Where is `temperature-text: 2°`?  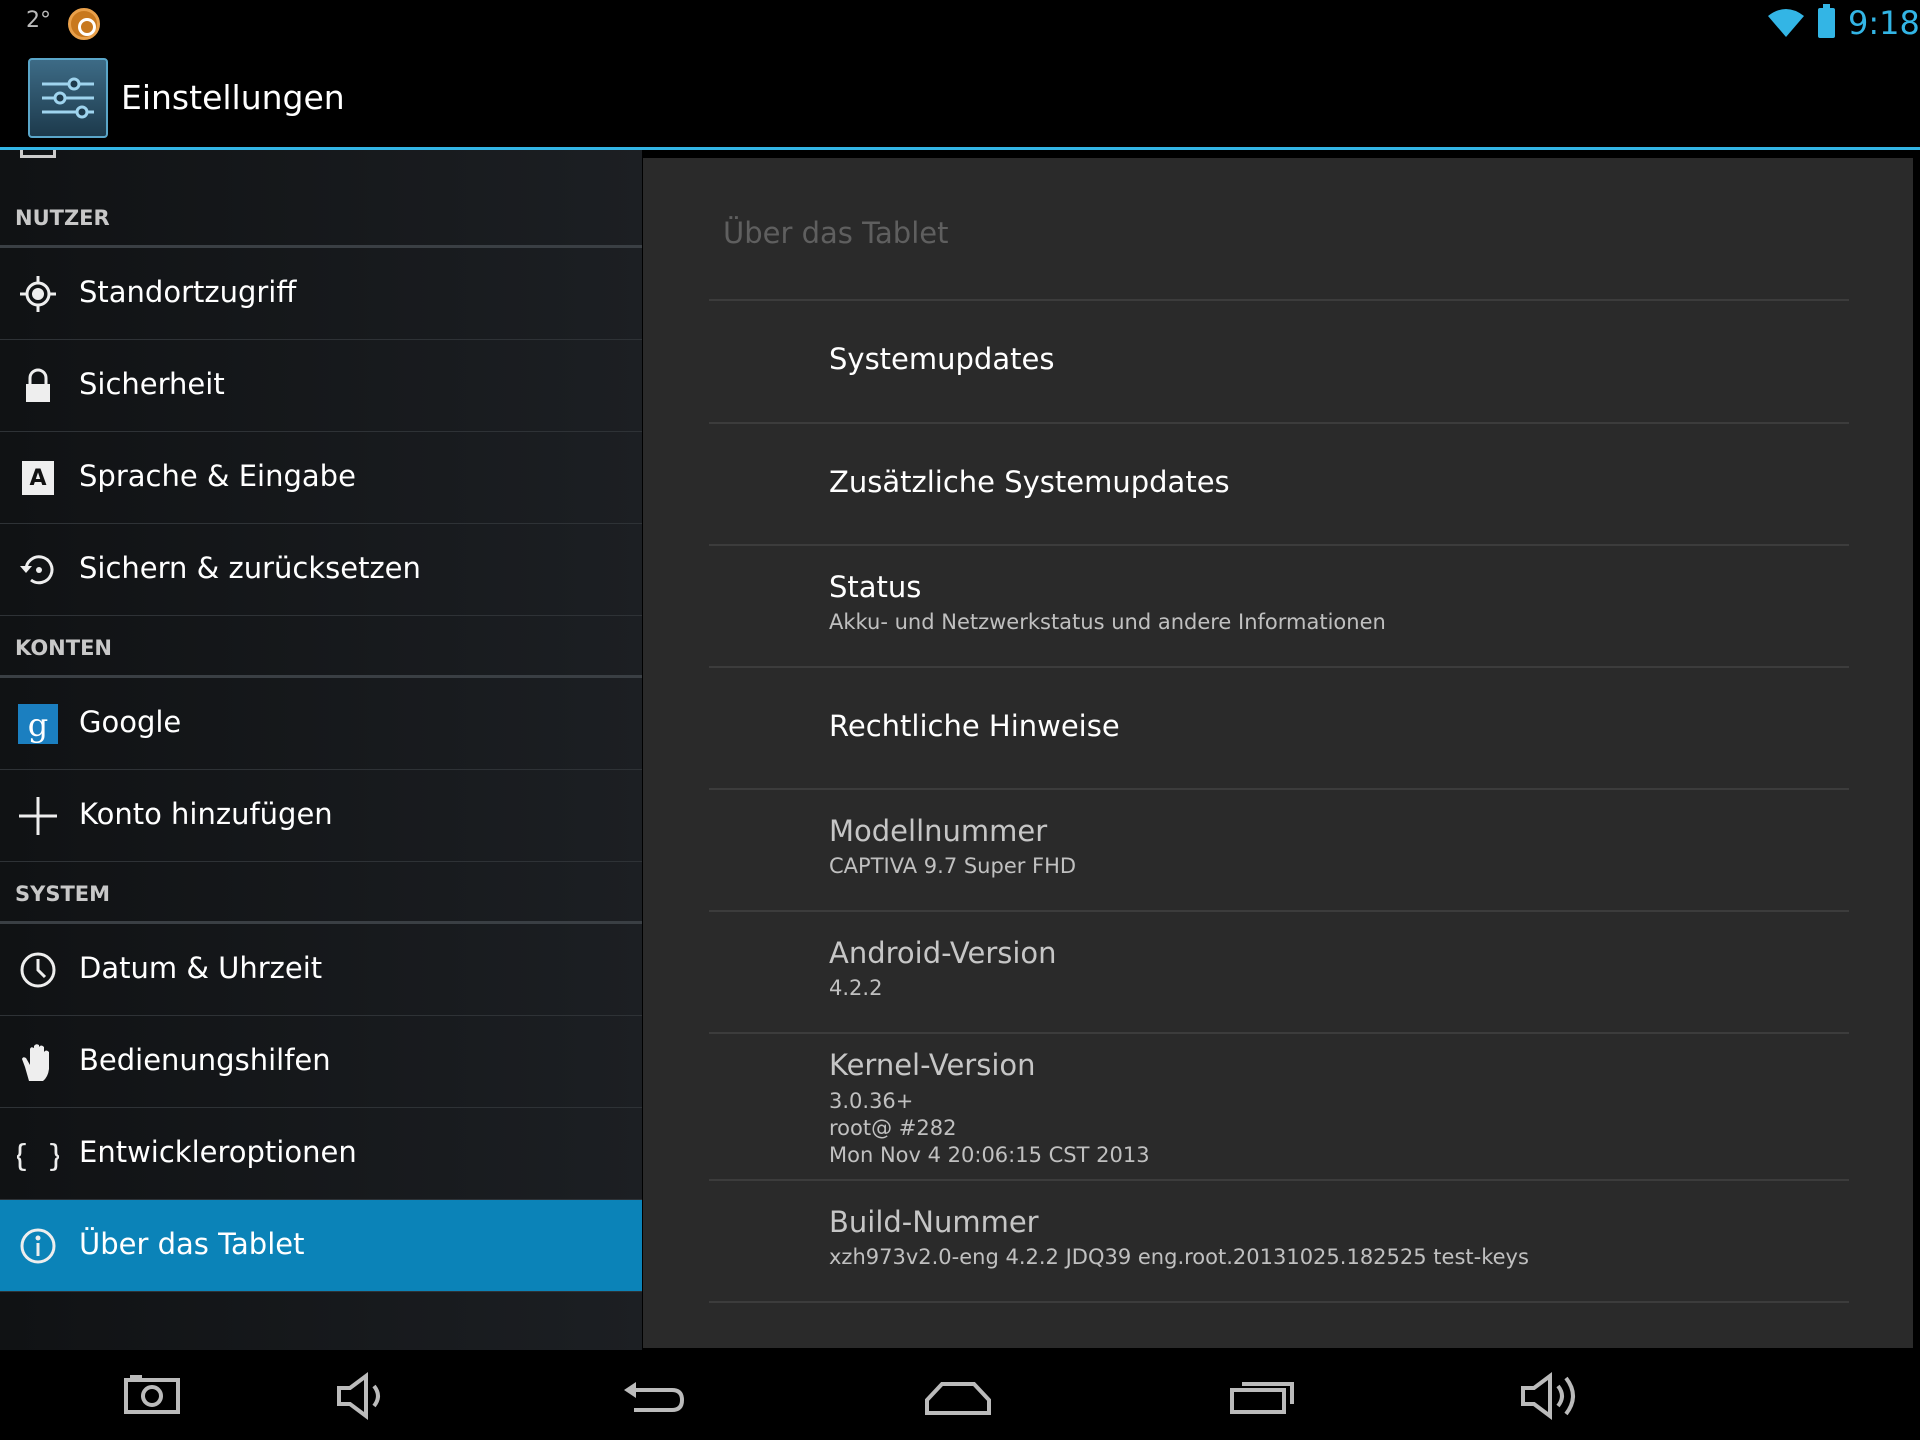 temperature-text: 2° is located at coordinates (38, 20).